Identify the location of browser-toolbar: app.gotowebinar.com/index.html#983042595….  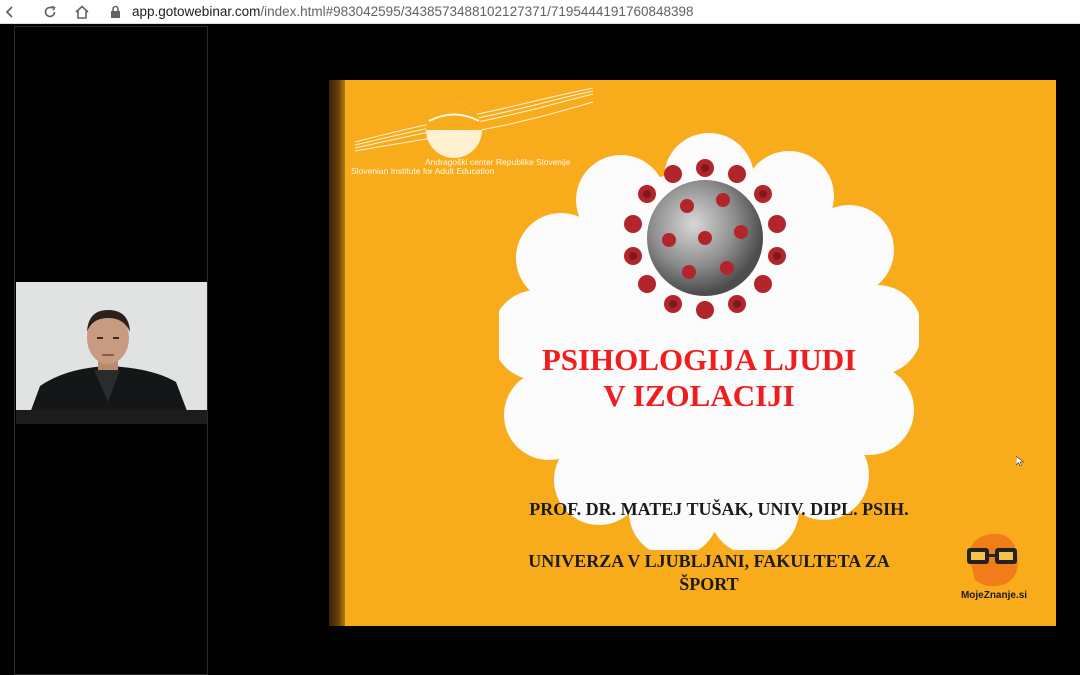
(540, 12).